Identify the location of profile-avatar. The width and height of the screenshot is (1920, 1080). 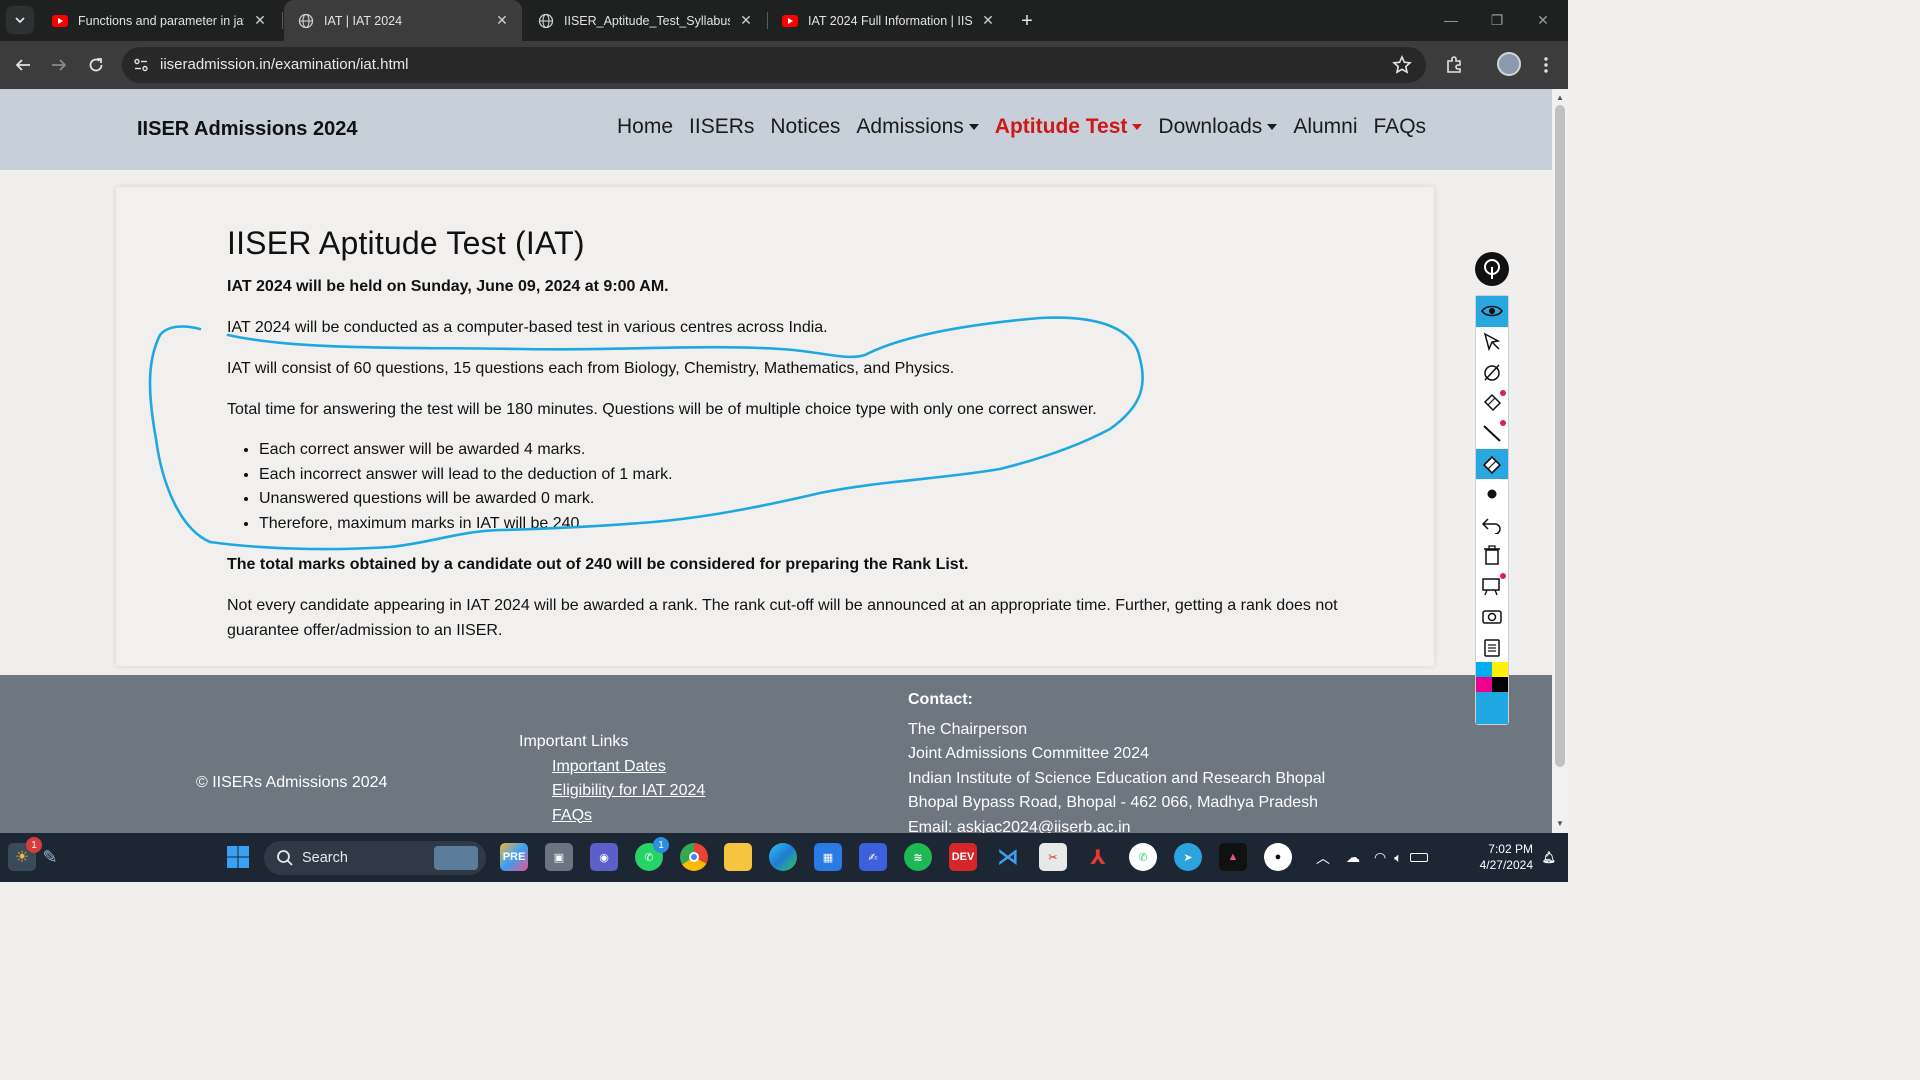
(1509, 64).